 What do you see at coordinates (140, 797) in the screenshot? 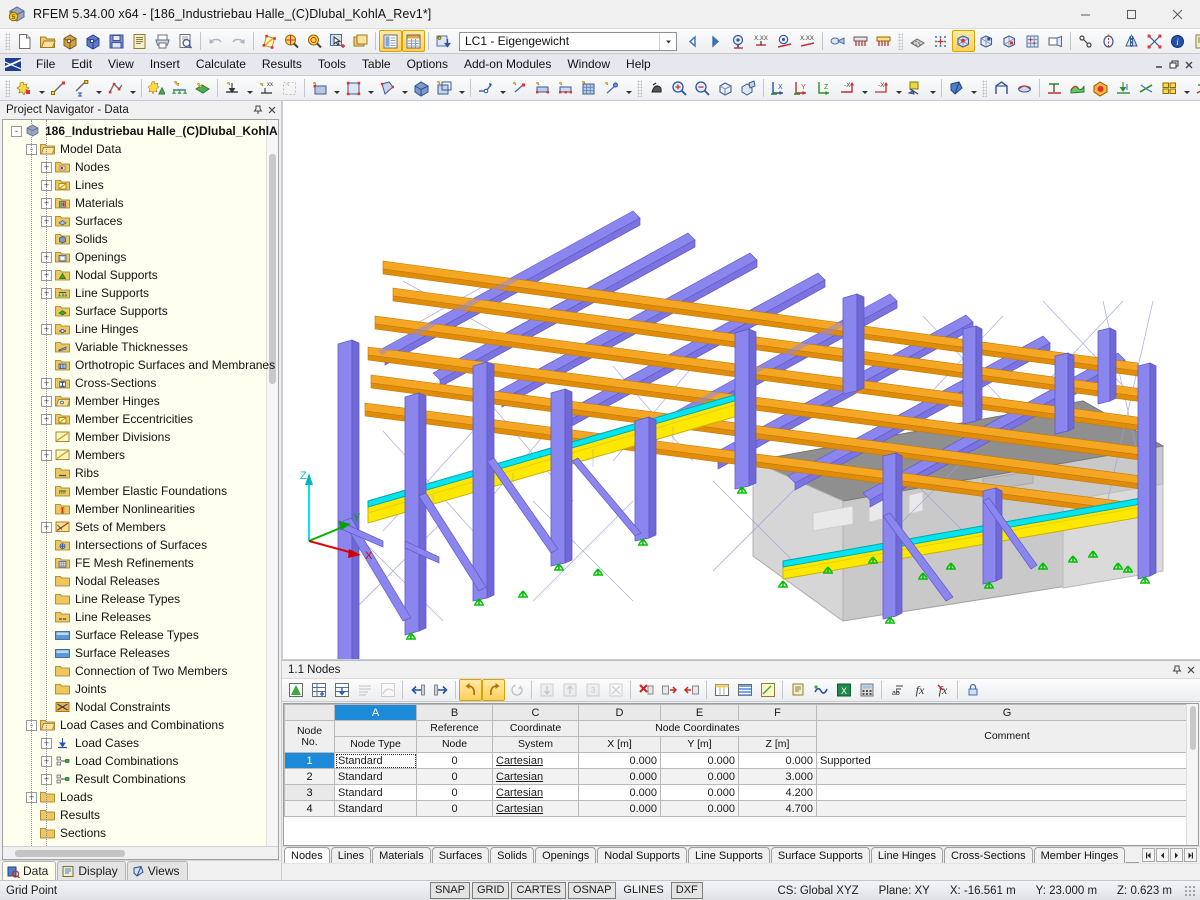
I see `tree-item-loads: + Loads` at bounding box center [140, 797].